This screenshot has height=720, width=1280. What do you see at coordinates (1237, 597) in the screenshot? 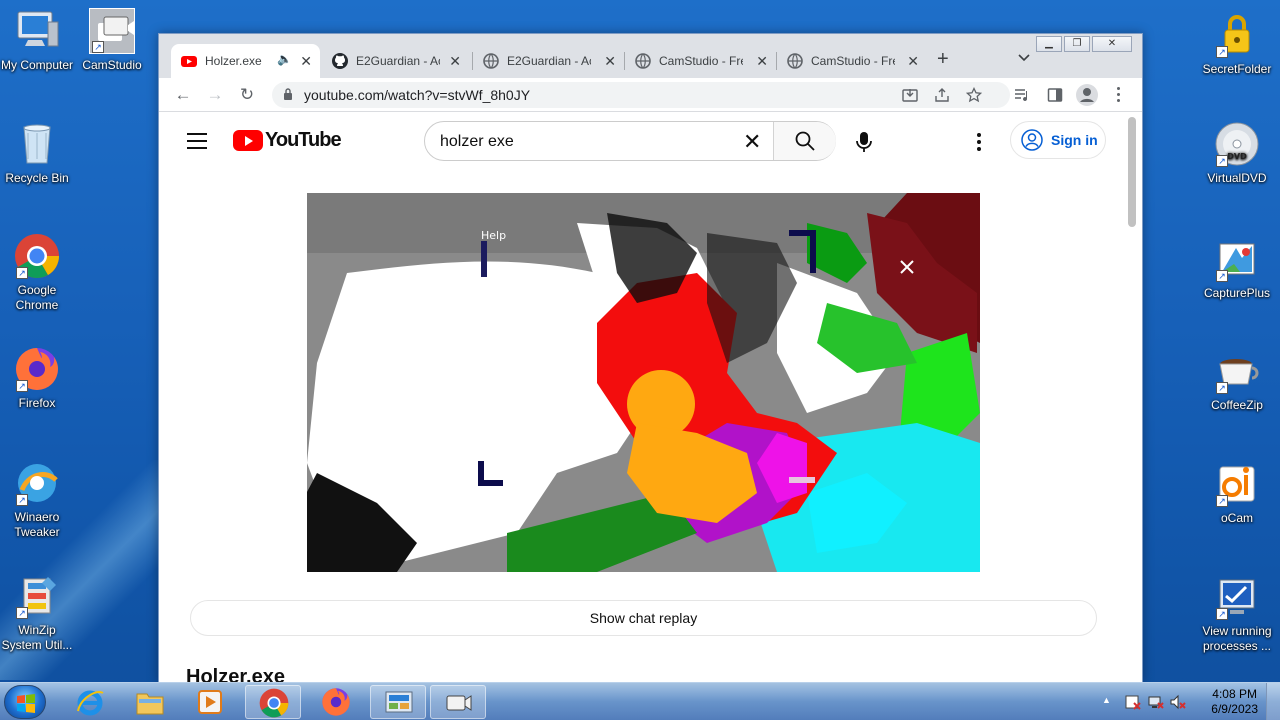
I see `processes-icon: ↗` at bounding box center [1237, 597].